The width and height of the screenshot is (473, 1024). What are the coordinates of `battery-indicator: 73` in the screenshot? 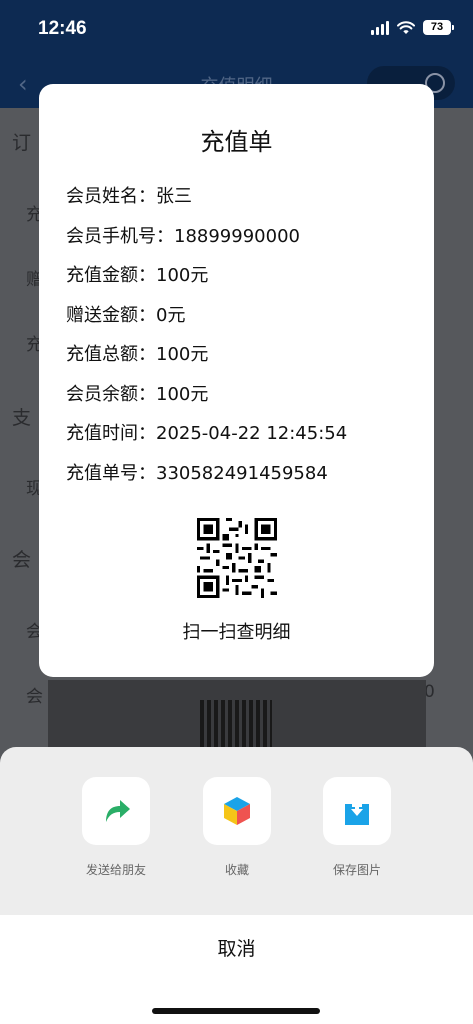 It's located at (438, 27).